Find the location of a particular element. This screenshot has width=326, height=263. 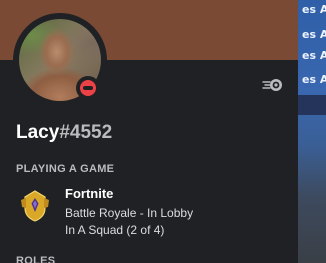

nitro-badge-icon is located at coordinates (273, 85).